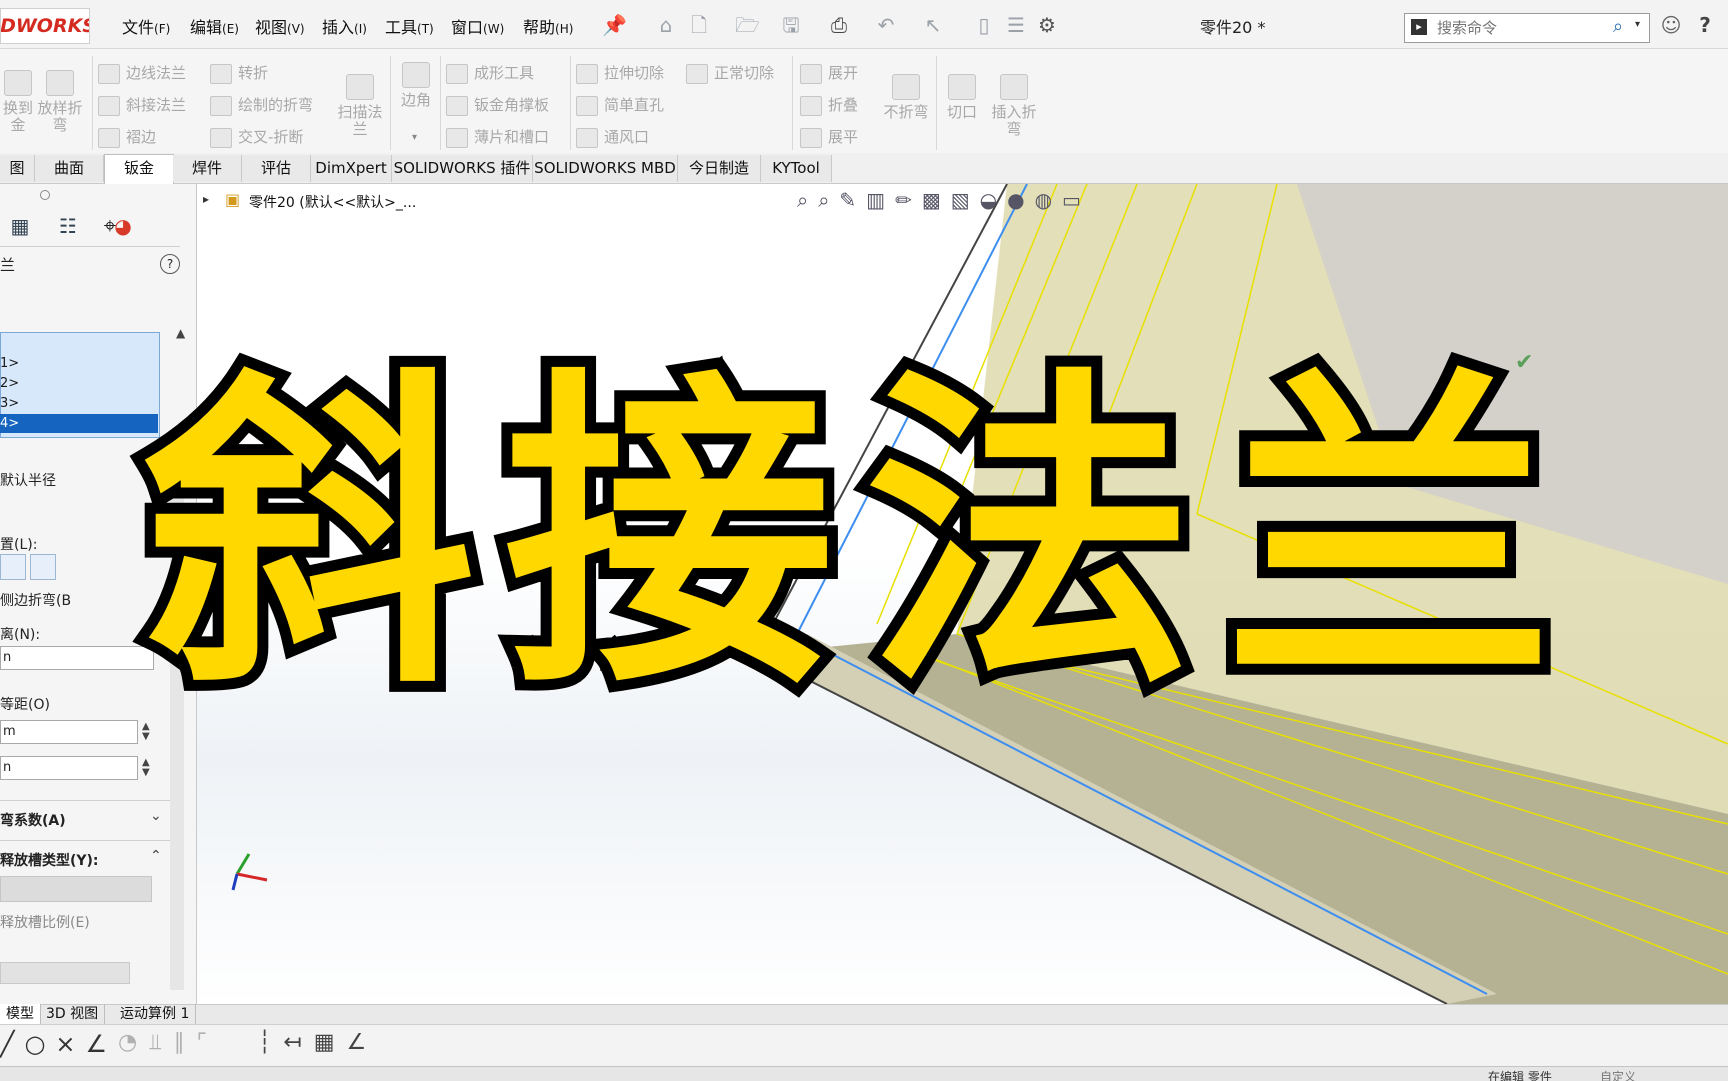  What do you see at coordinates (360, 106) in the screenshot?
I see `swept-flange-button: 扫描法兰` at bounding box center [360, 106].